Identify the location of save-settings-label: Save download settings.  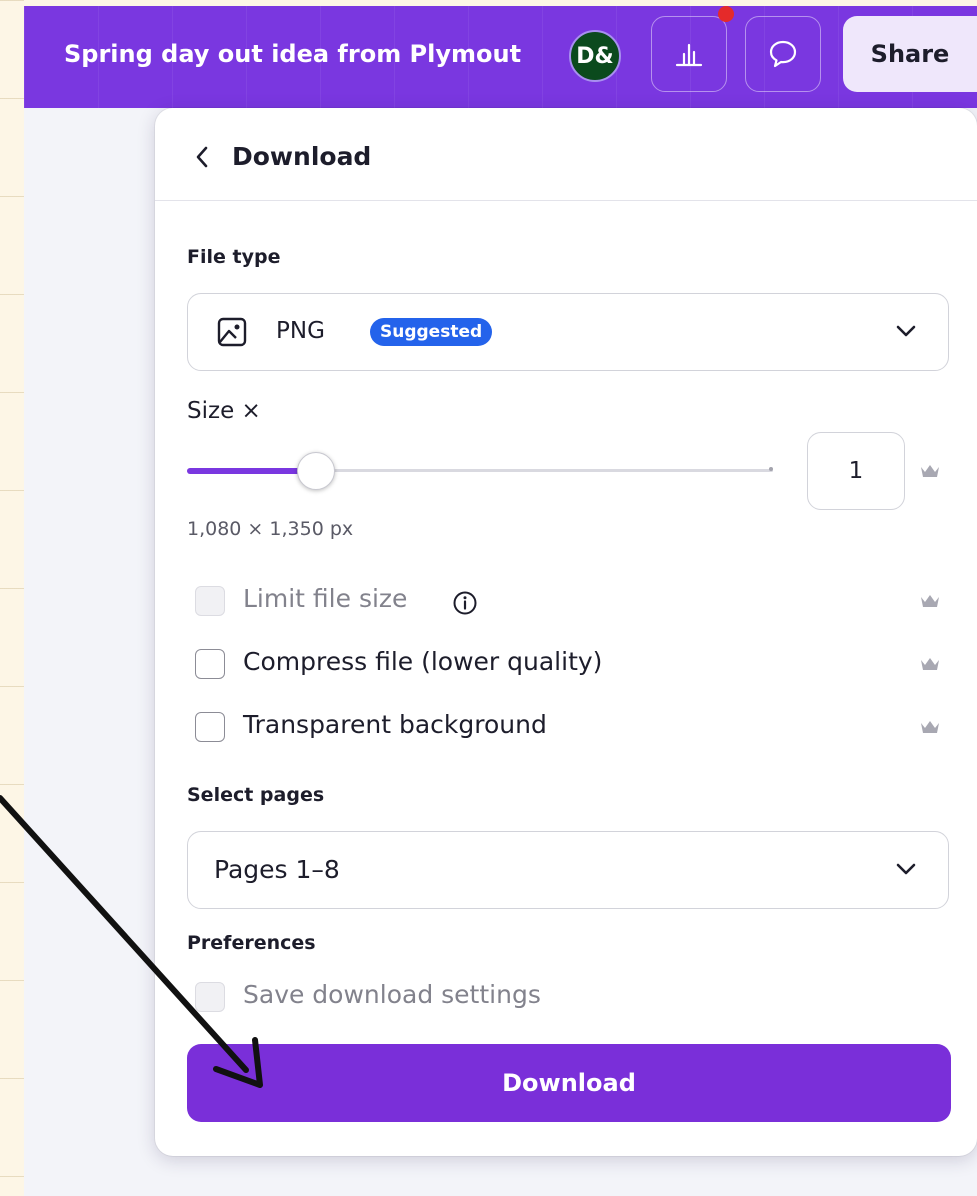
(392, 994).